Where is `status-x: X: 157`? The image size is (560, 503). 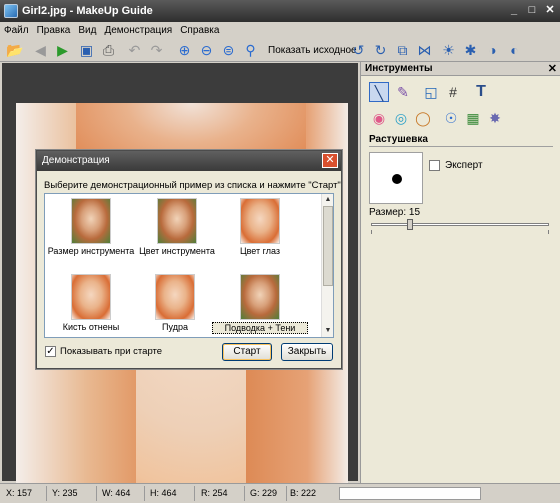
status-x: X: 157 is located at coordinates (19, 493).